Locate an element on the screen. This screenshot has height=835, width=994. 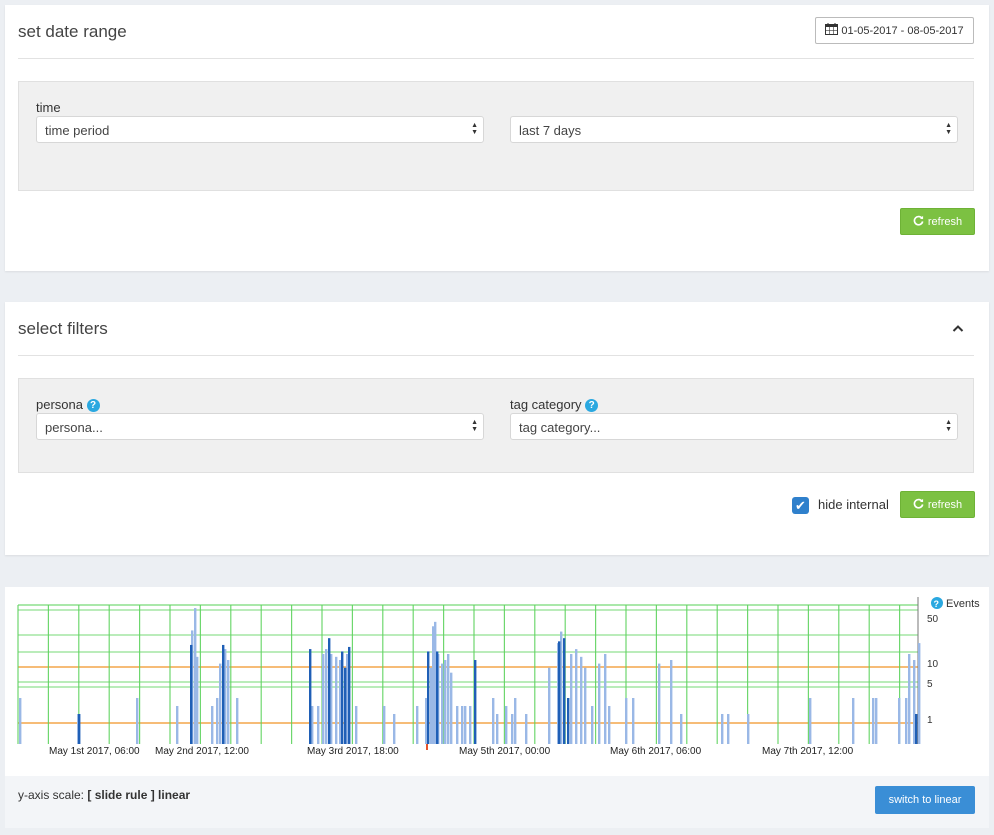
date-range-button: 01-05-2017 - 08-05-2017 is located at coordinates (894, 30).